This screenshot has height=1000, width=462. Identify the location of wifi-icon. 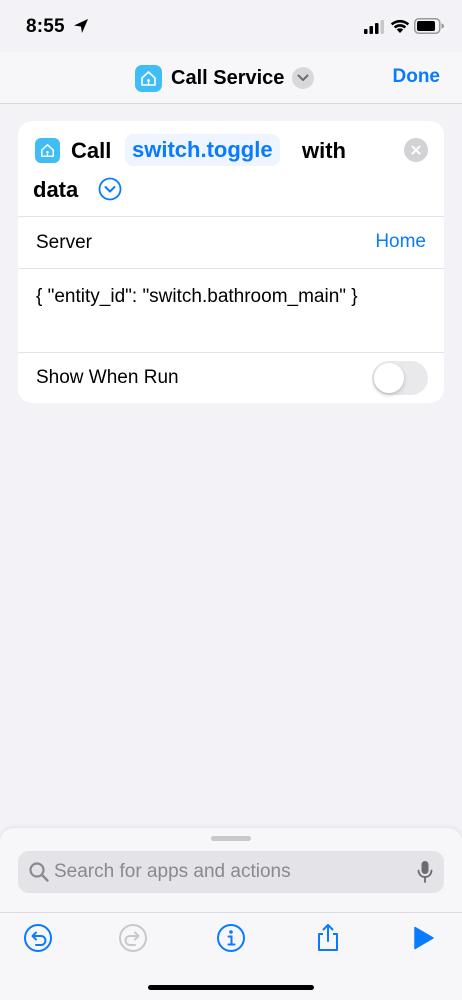
(400, 26).